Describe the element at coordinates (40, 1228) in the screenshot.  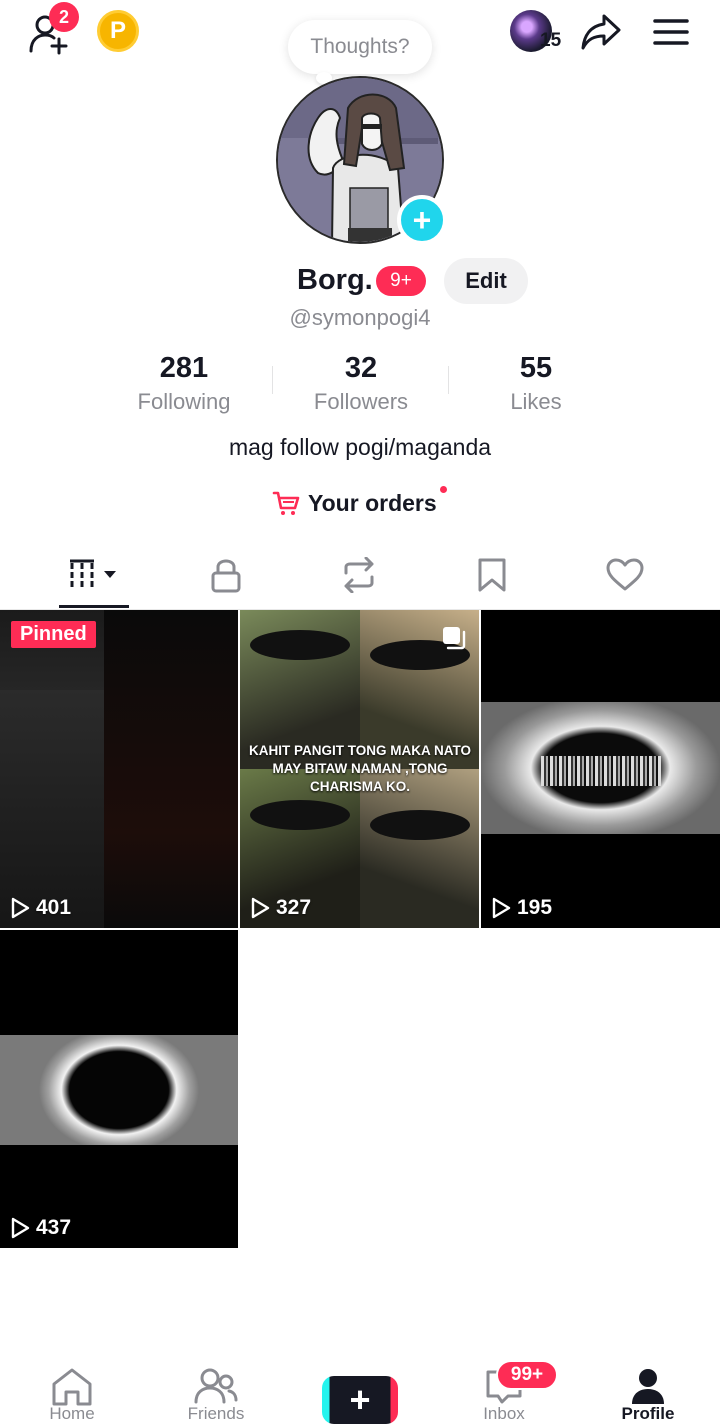
I see `view-count: 437` at that location.